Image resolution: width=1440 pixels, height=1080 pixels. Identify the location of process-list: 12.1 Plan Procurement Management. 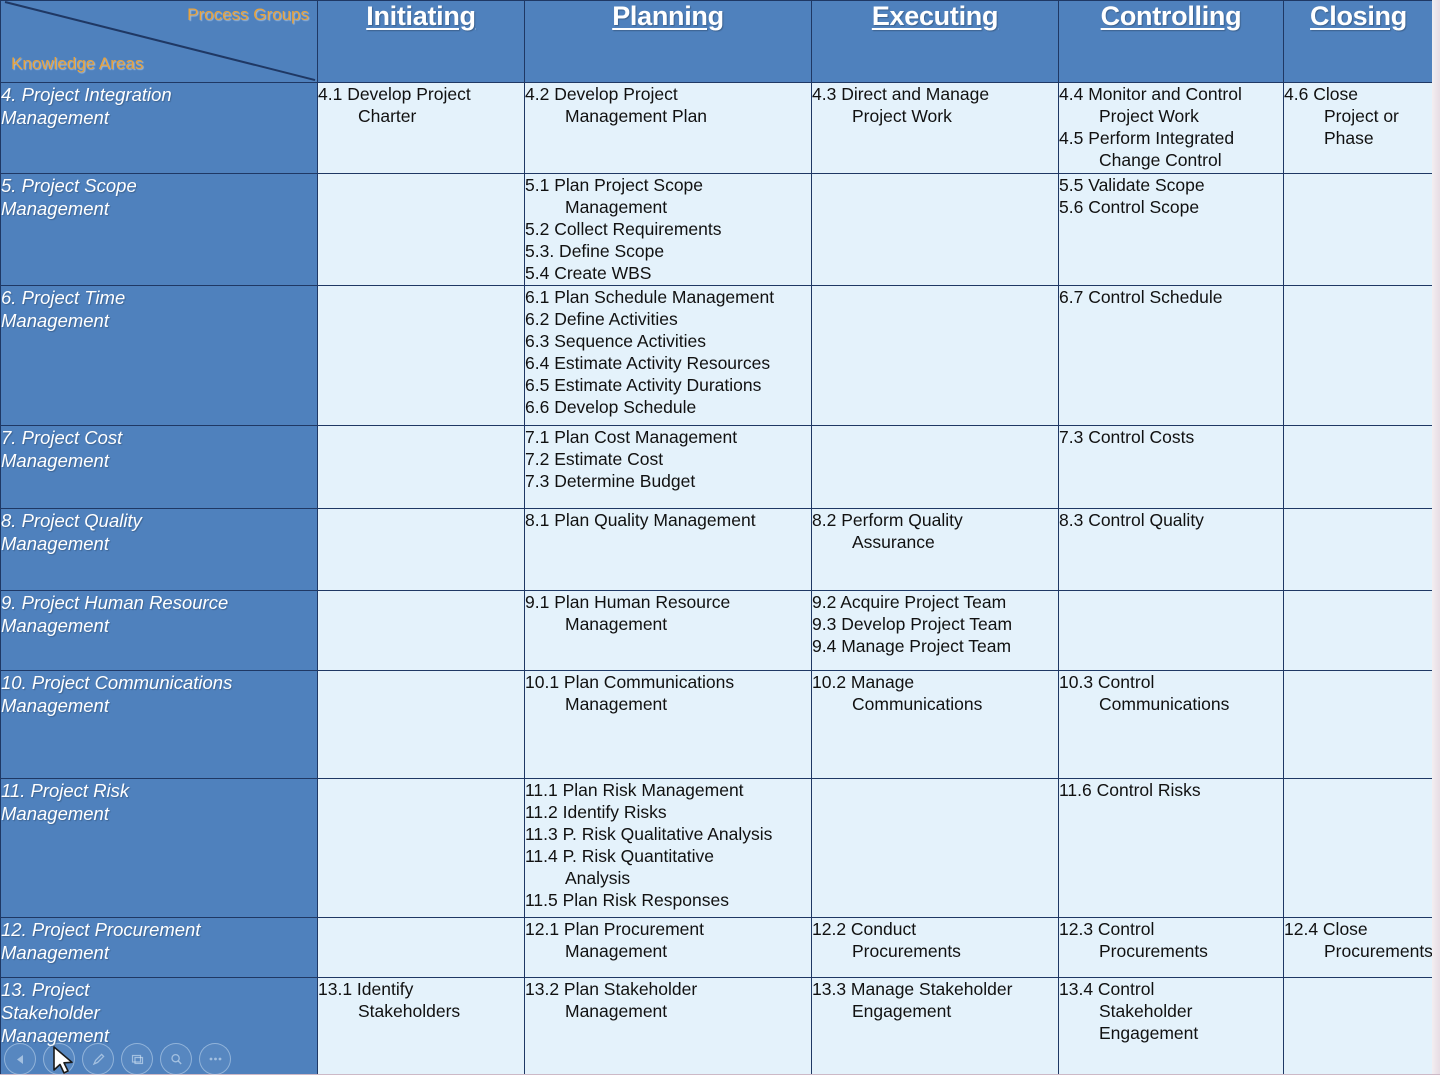
(668, 940).